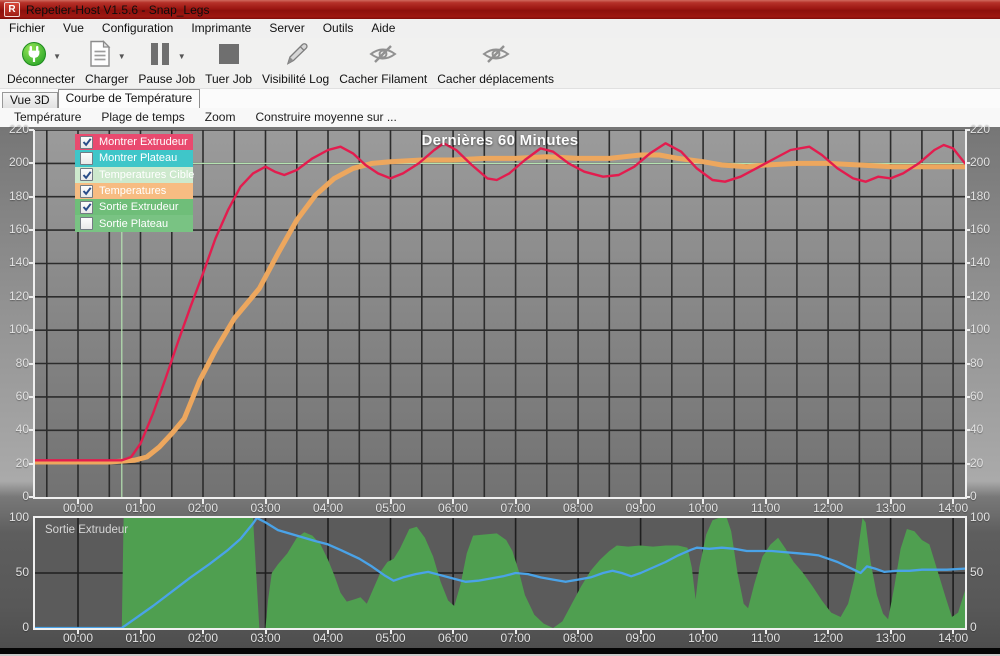 The height and width of the screenshot is (656, 1000). Describe the element at coordinates (977, 429) in the screenshot. I see `y-axis-label-right: 40` at that location.